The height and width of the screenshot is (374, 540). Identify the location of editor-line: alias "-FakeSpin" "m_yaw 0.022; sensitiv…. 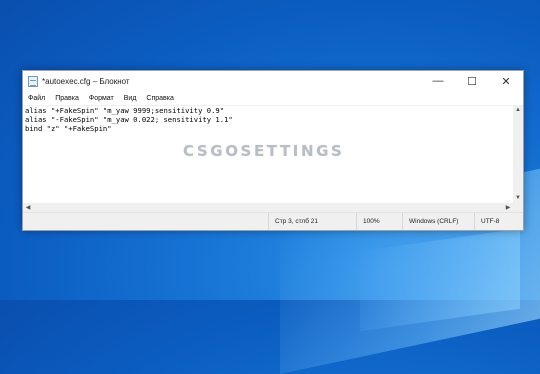
(129, 119).